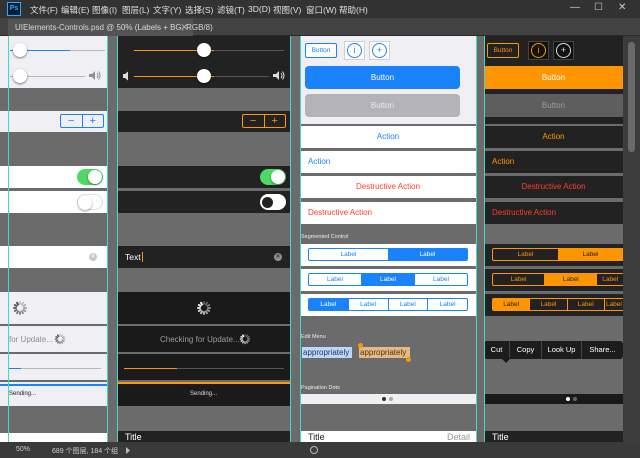 The width and height of the screenshot is (640, 458). Describe the element at coordinates (90, 177) in the screenshot. I see `switch-on` at that location.